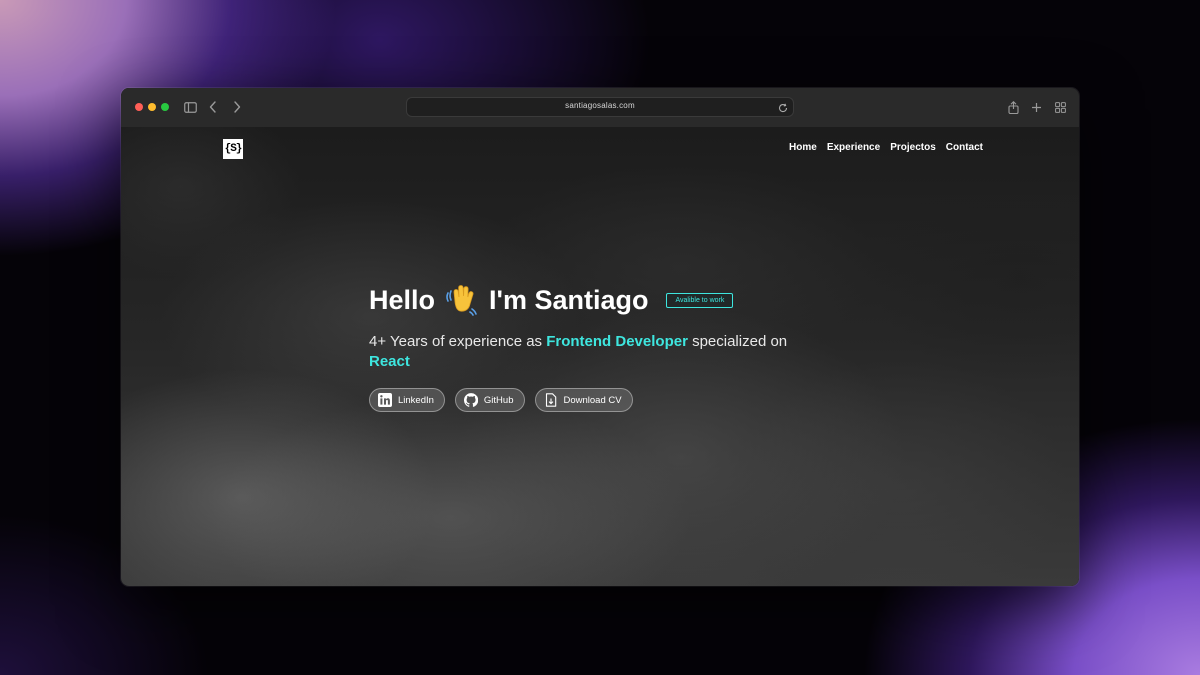  I want to click on hero-title: Hello I'm Santiago, so click(508, 300).